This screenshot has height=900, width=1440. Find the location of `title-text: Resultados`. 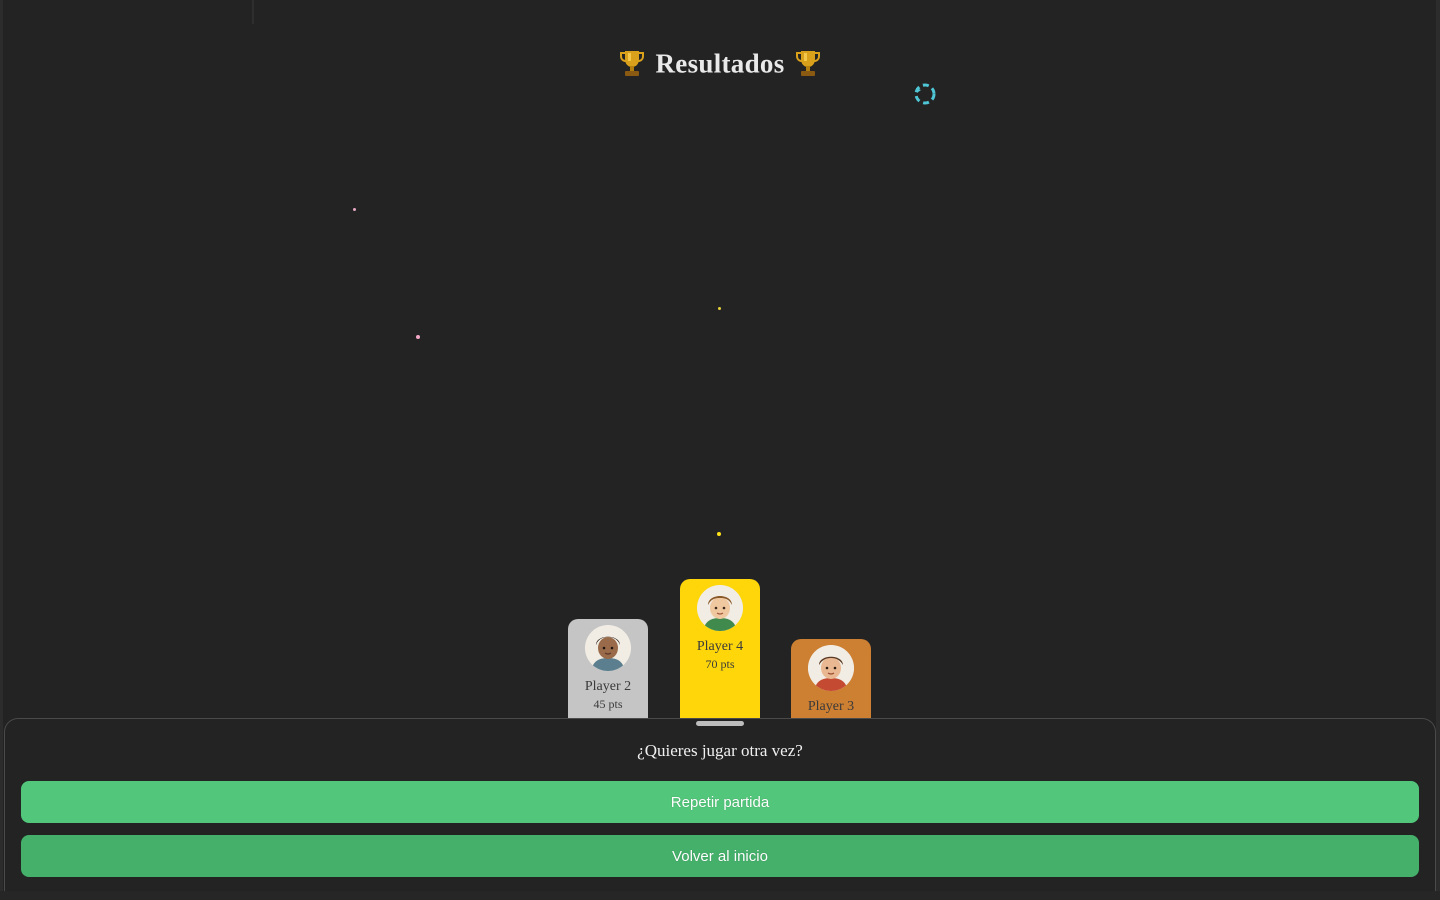

title-text: Resultados is located at coordinates (720, 63).